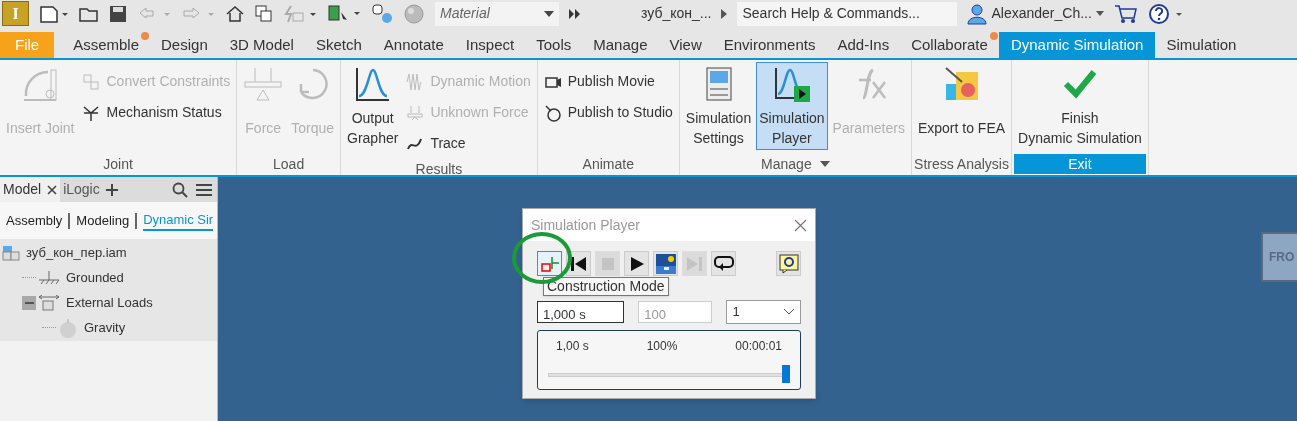 This screenshot has height=421, width=1297. I want to click on constraints-icon, so click(91, 81).